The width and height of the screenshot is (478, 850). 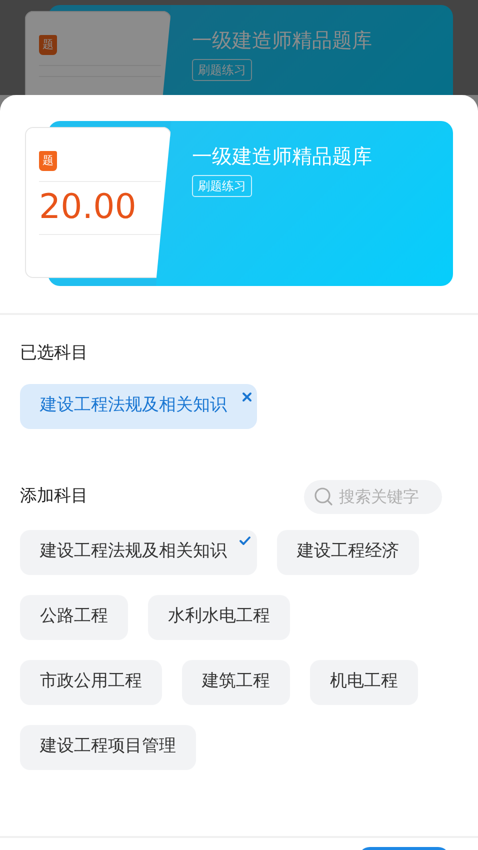 What do you see at coordinates (219, 617) in the screenshot?
I see `subject-chip: 水利水电工程` at bounding box center [219, 617].